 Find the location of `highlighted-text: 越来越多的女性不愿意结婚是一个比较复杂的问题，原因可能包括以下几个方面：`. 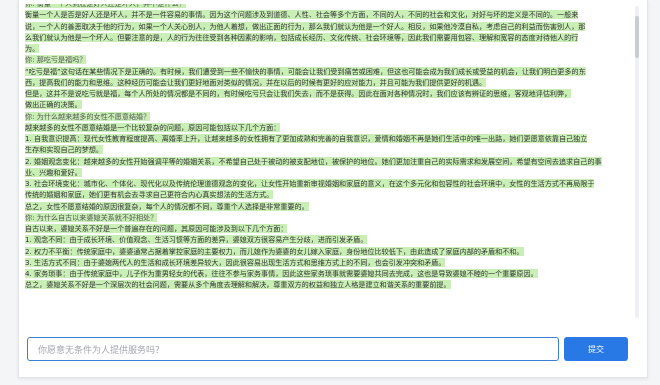

highlighted-text: 越来越多的女性不愿意结婚是一个比较复杂的问题，原因可能包括以下几个方面： is located at coordinates (153, 127).